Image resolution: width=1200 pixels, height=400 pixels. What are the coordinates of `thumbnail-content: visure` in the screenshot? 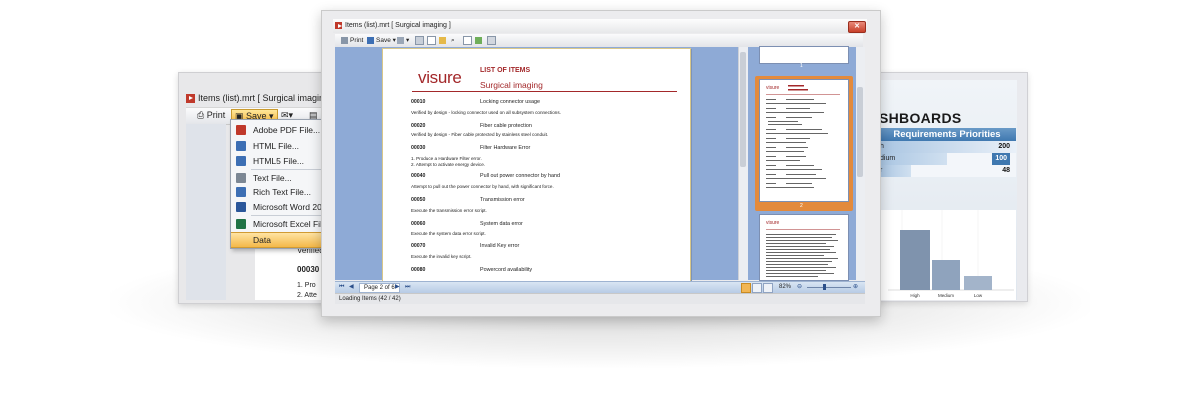 It's located at (803, 136).